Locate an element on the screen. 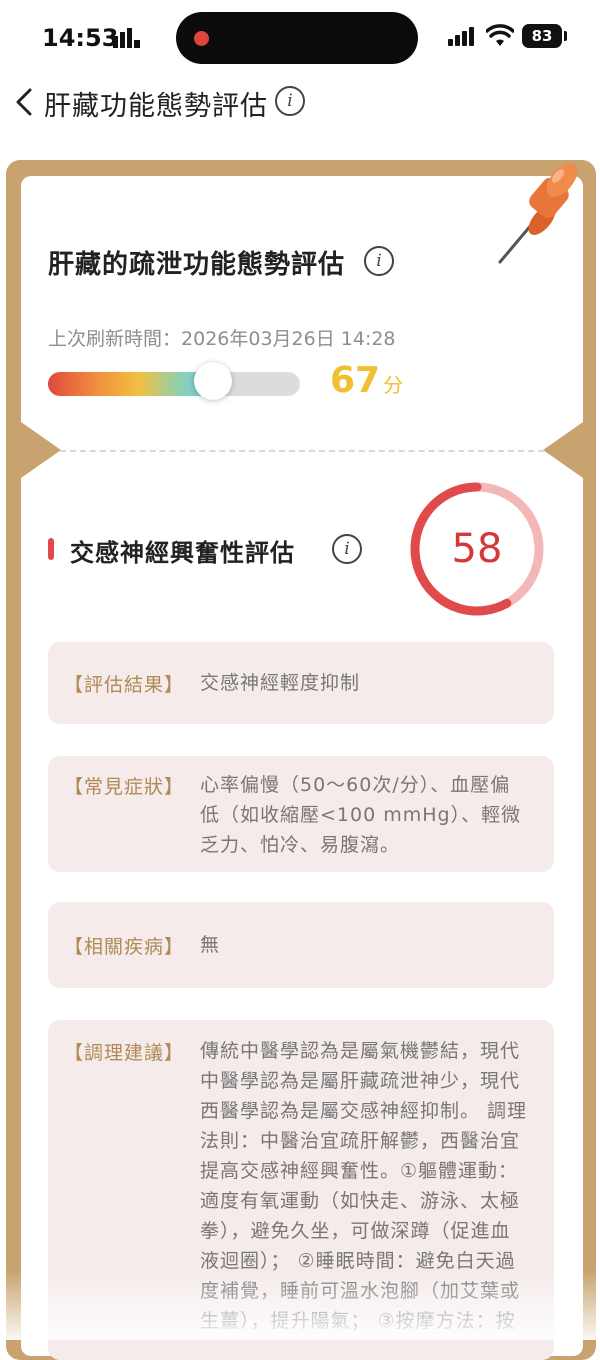  section-title: 交感神經興奮性評估 is located at coordinates (182, 553).